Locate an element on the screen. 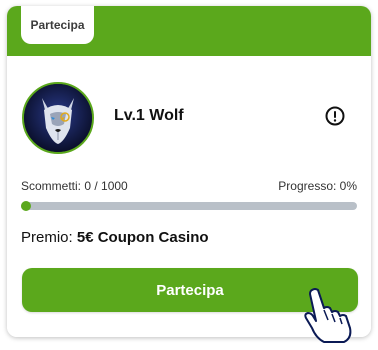  stats-row: Scommetti: 0 / 1000 Progresso: 0% is located at coordinates (189, 186).